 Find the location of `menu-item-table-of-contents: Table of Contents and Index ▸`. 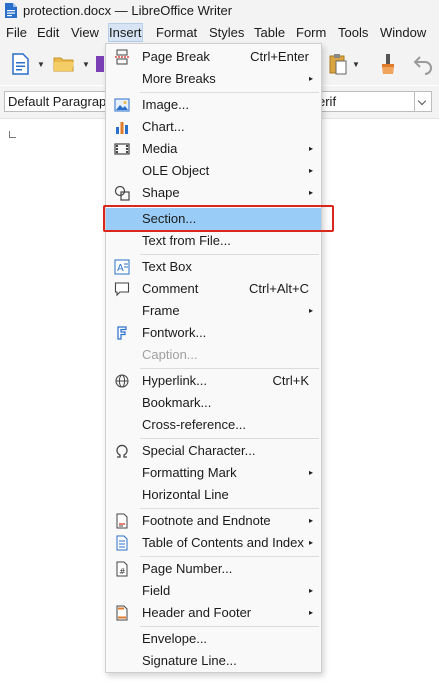

menu-item-table-of-contents: Table of Contents and Index ▸ is located at coordinates (213, 543).